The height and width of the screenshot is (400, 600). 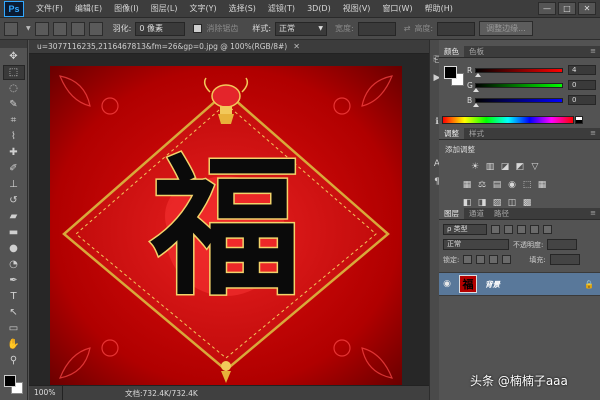 What do you see at coordinates (59, 28) in the screenshot?
I see `add-selection-icon` at bounding box center [59, 28].